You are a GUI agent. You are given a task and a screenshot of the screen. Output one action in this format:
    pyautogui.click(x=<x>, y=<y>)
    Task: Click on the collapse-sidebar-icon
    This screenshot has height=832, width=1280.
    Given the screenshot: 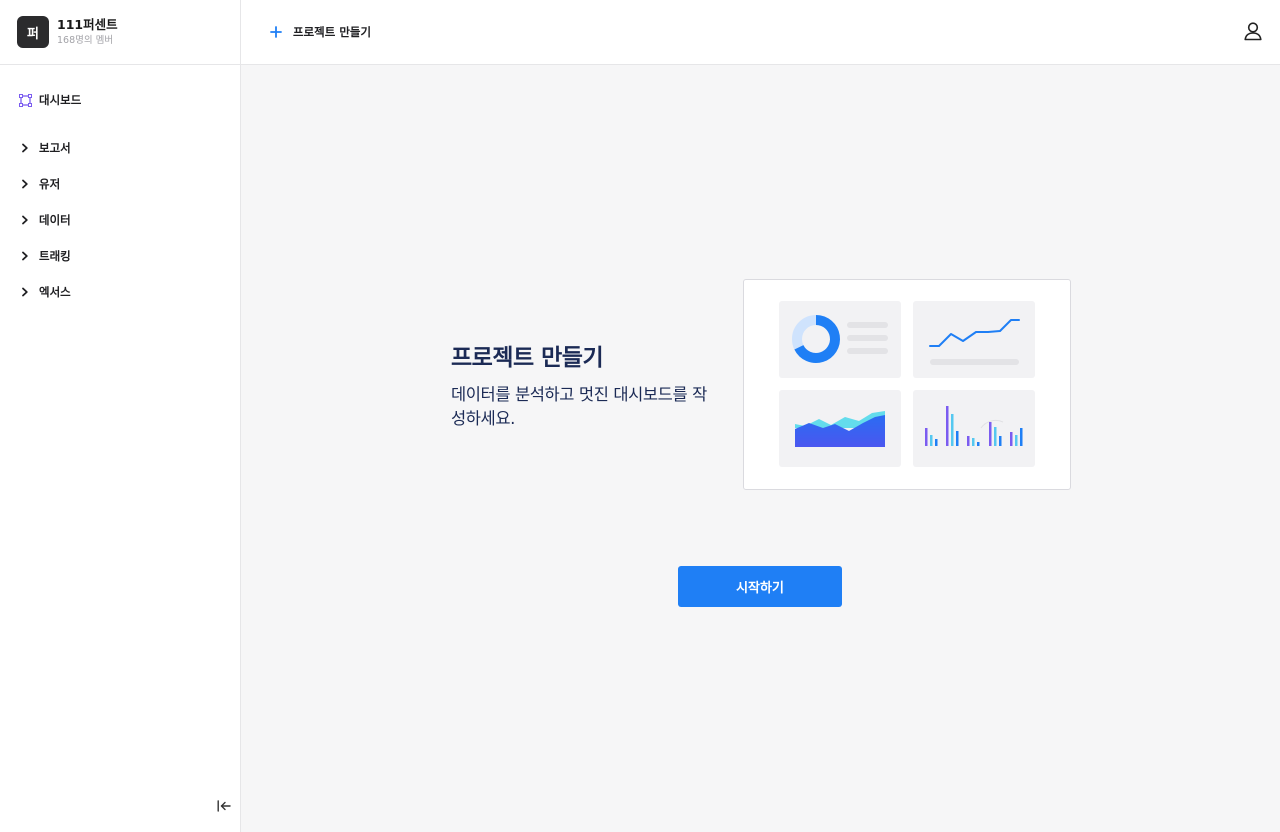 What is the action you would take?
    pyautogui.click(x=224, y=806)
    